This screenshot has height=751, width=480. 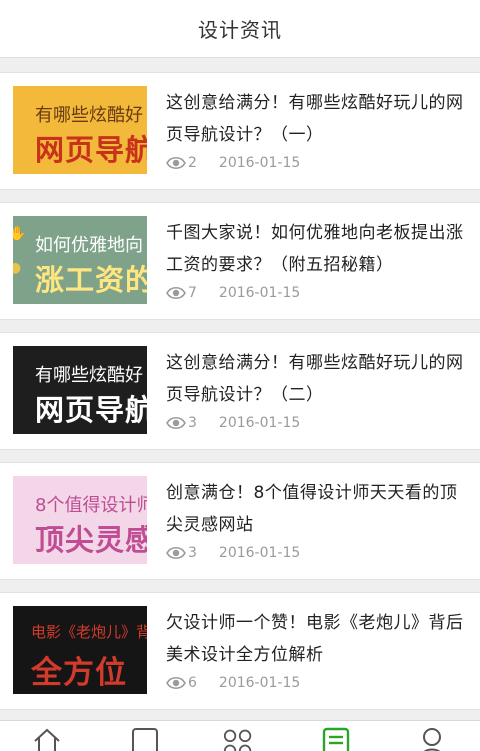 What do you see at coordinates (91, 540) in the screenshot?
I see `thumbnail-line-2: 顶尖灵感` at bounding box center [91, 540].